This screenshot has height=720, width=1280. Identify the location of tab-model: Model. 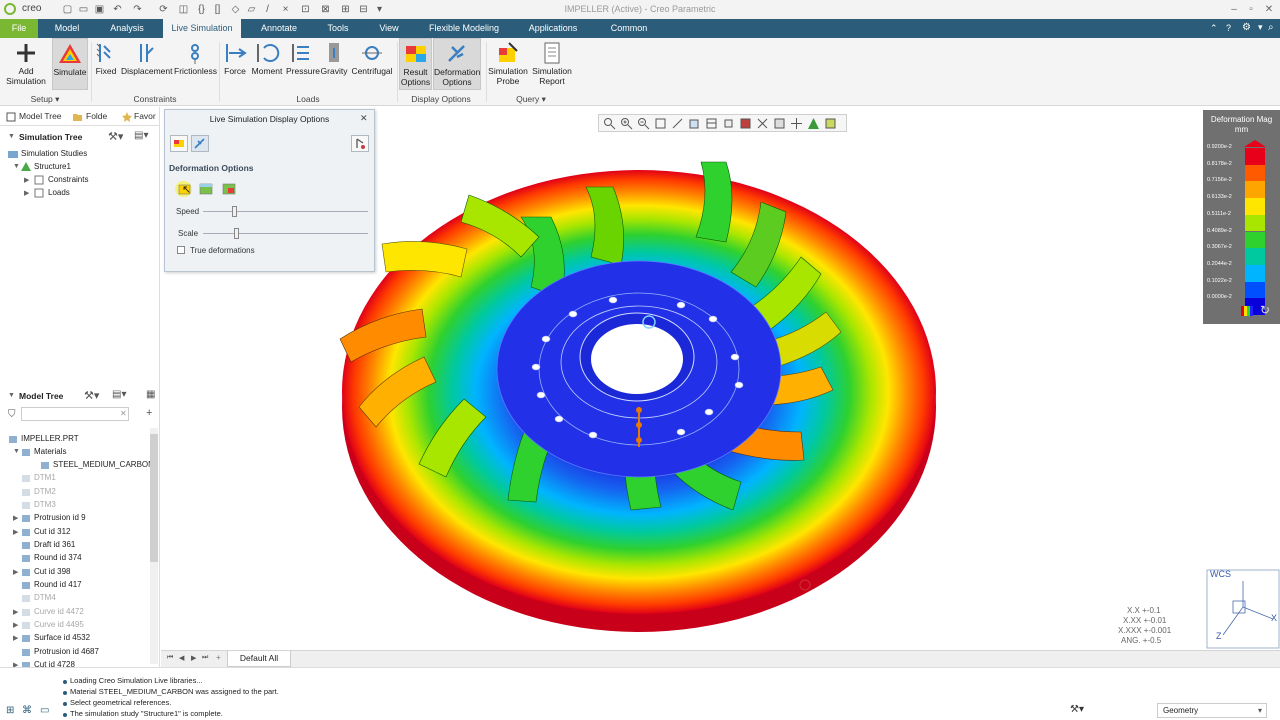
(67, 28).